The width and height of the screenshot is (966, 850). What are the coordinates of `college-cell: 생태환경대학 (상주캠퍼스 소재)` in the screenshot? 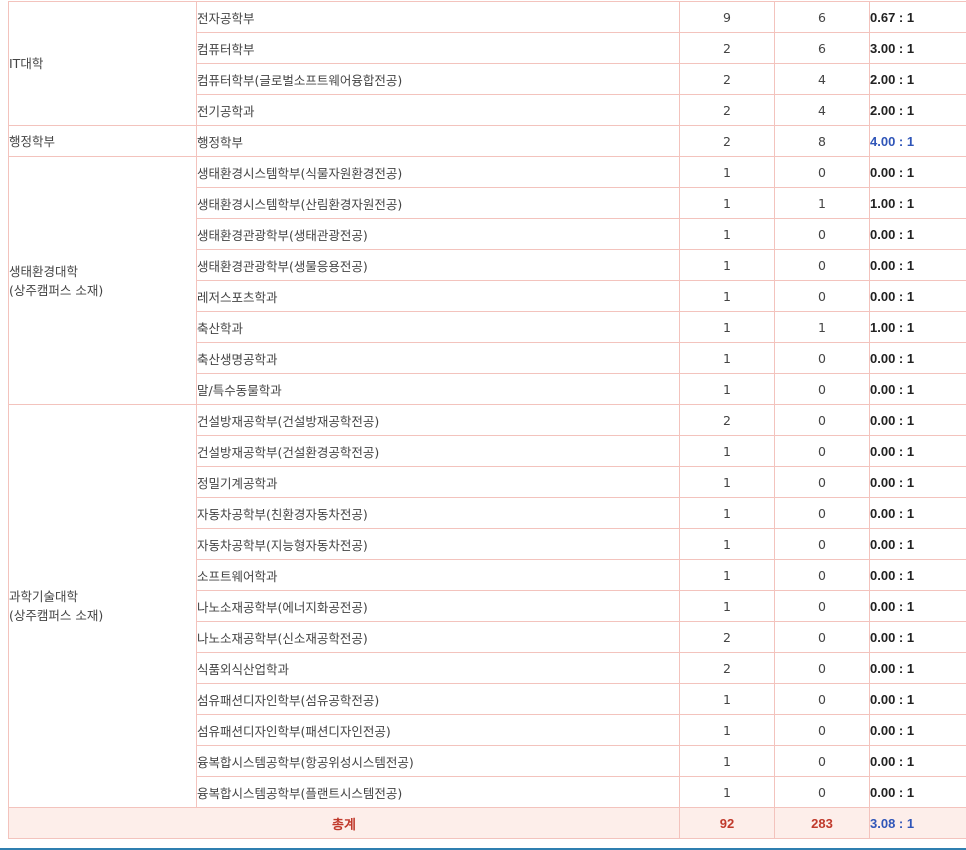 It's located at (102, 280).